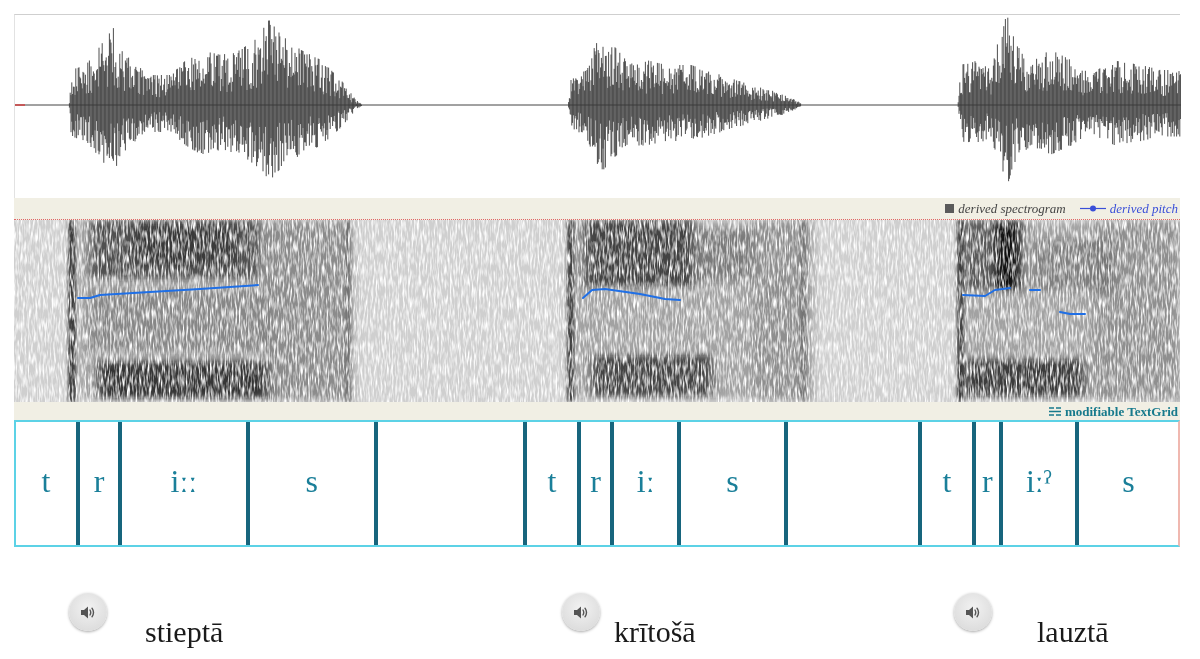  Describe the element at coordinates (1036, 483) in the screenshot. I see `textgrid-interval: iːˀ` at that location.